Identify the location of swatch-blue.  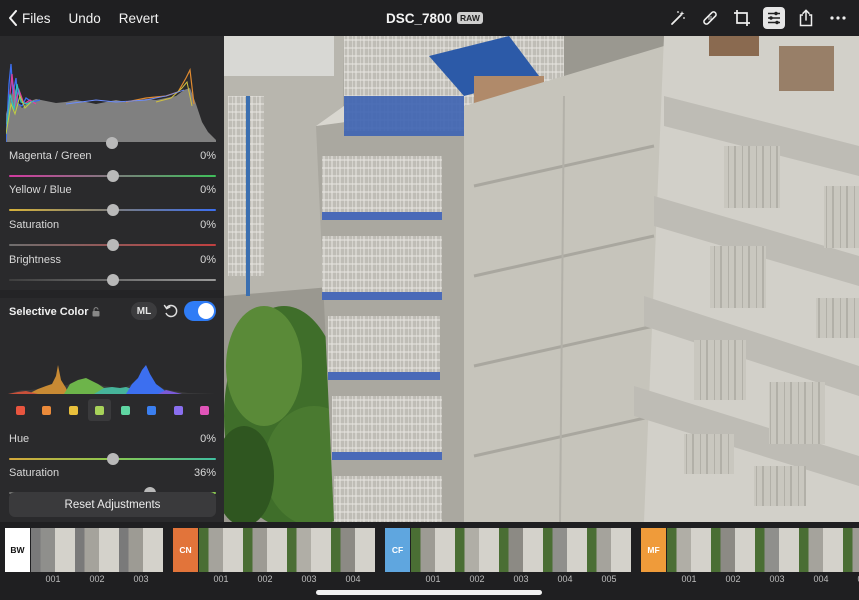
(151, 410).